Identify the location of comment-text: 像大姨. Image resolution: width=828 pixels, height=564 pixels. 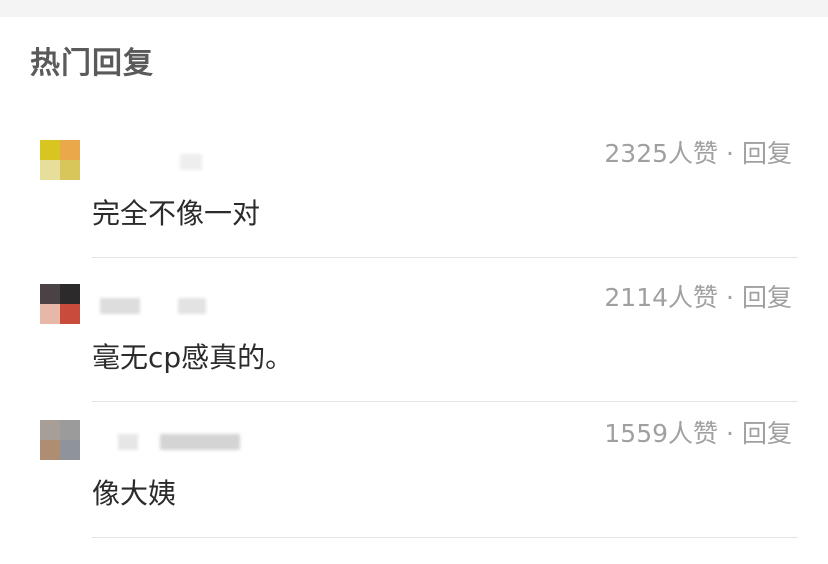
(134, 493).